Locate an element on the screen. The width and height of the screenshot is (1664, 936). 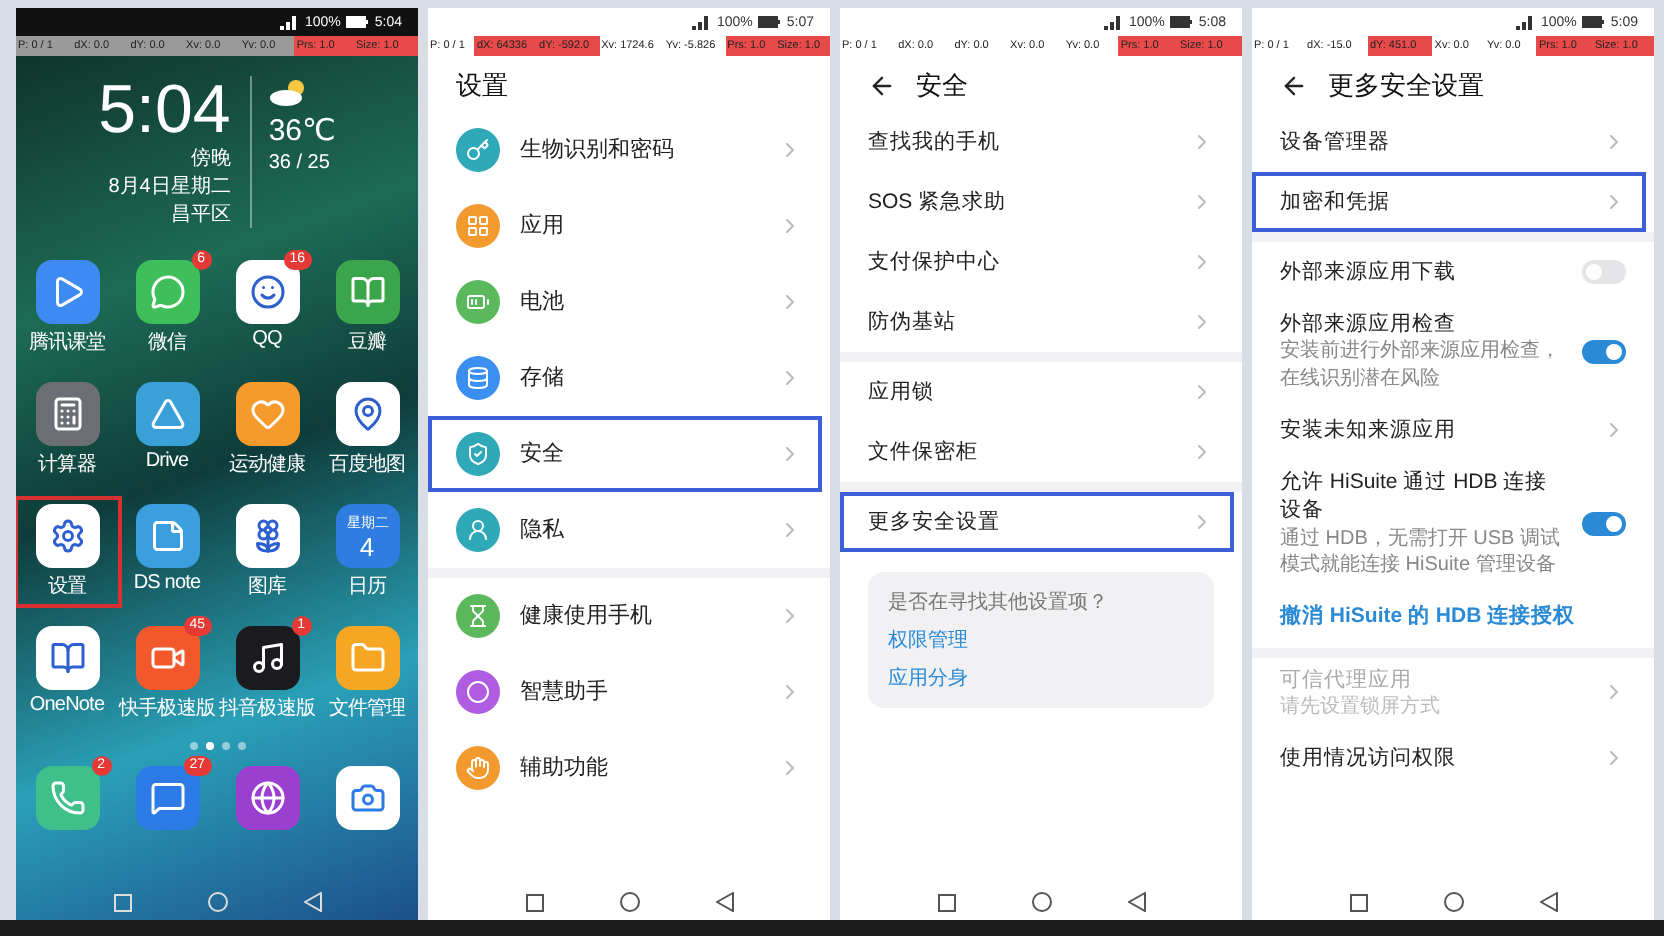
setting-row: 查找我的手机 is located at coordinates (1037, 142).